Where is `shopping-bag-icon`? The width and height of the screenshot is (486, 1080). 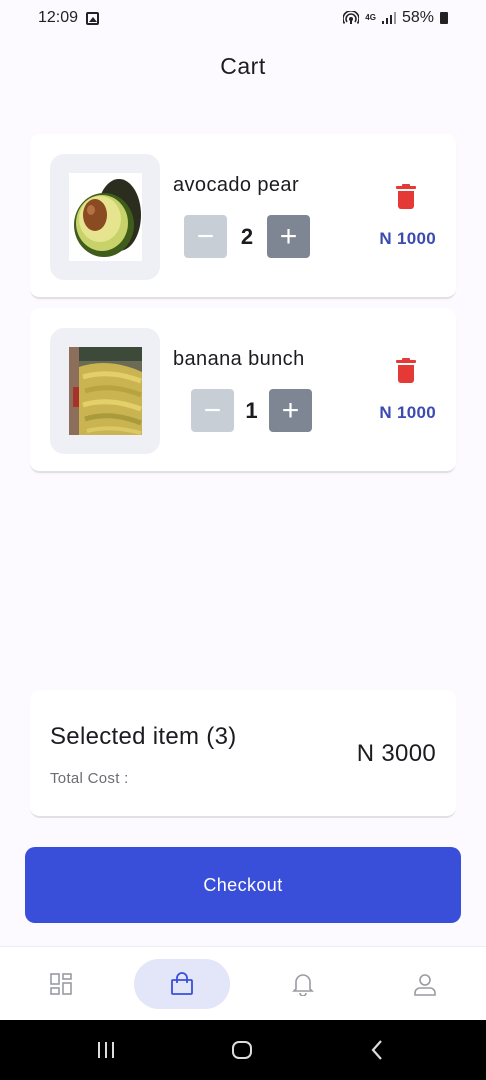 shopping-bag-icon is located at coordinates (182, 983).